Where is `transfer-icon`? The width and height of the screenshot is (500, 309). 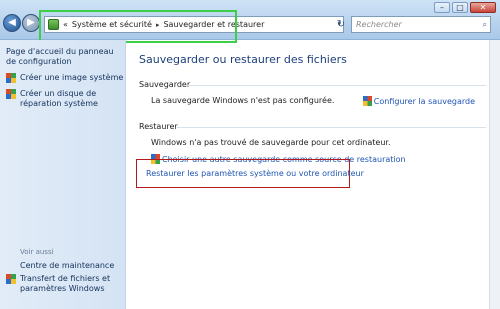 transfer-icon is located at coordinates (11, 279).